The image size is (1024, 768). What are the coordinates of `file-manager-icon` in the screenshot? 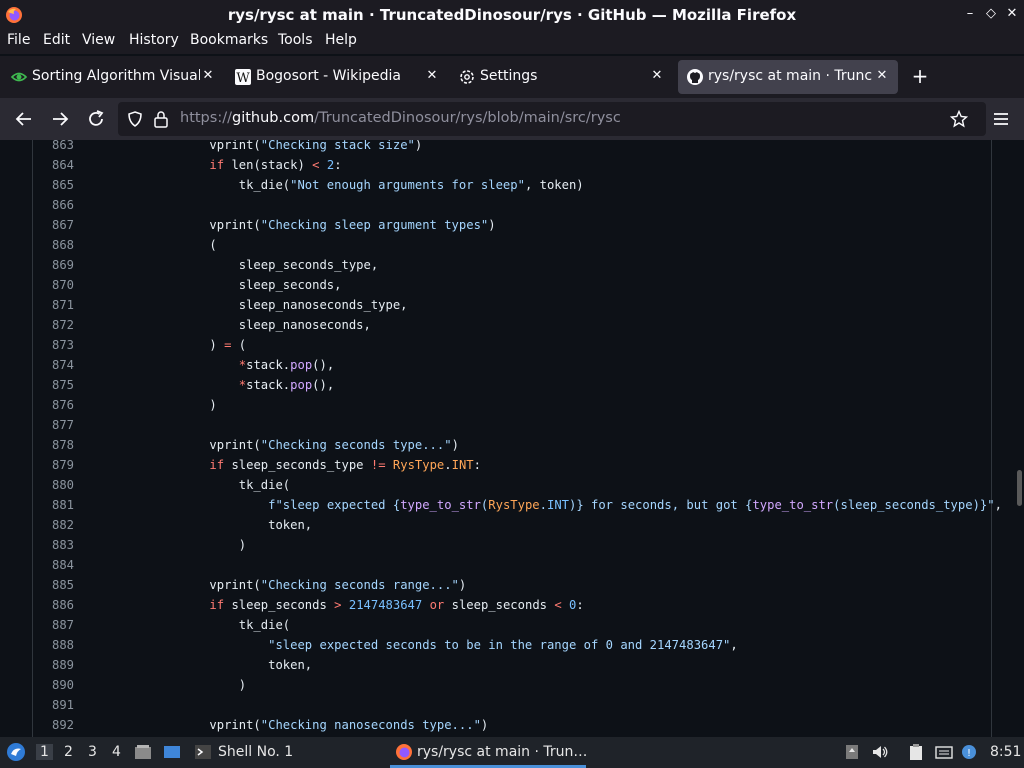 It's located at (143, 752).